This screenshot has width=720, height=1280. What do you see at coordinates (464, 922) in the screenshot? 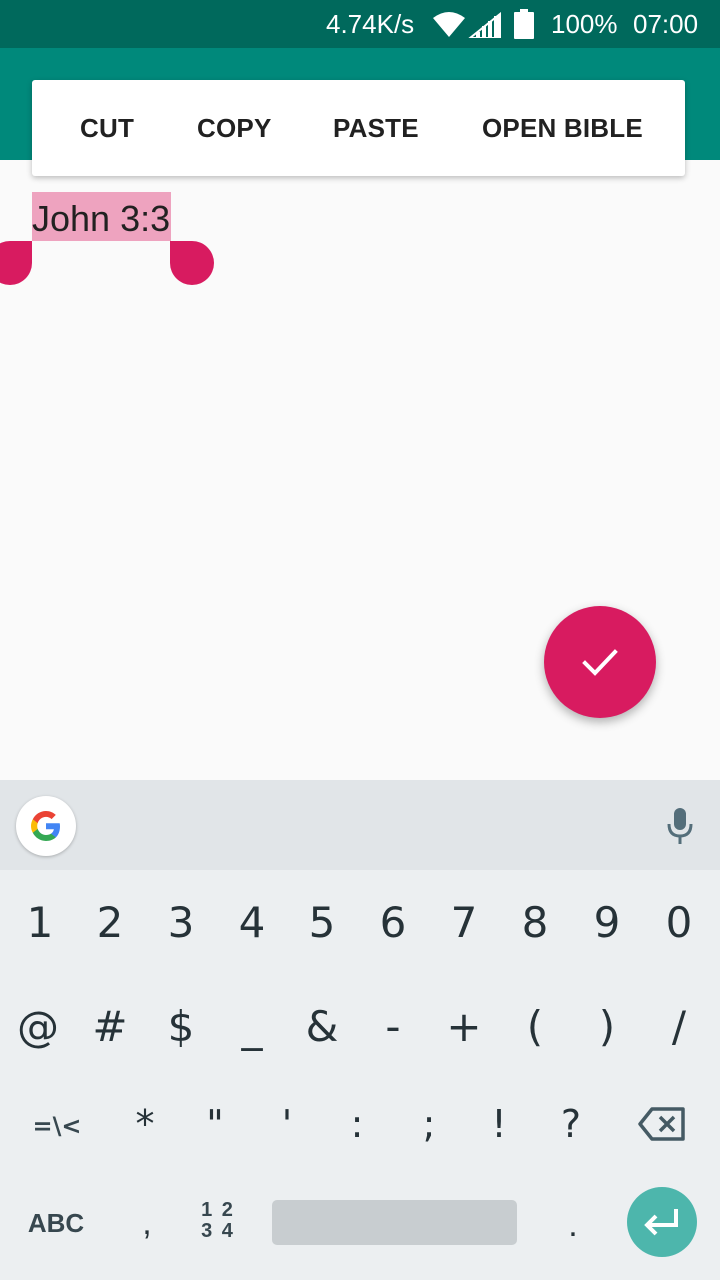
I see `key-7: 7` at bounding box center [464, 922].